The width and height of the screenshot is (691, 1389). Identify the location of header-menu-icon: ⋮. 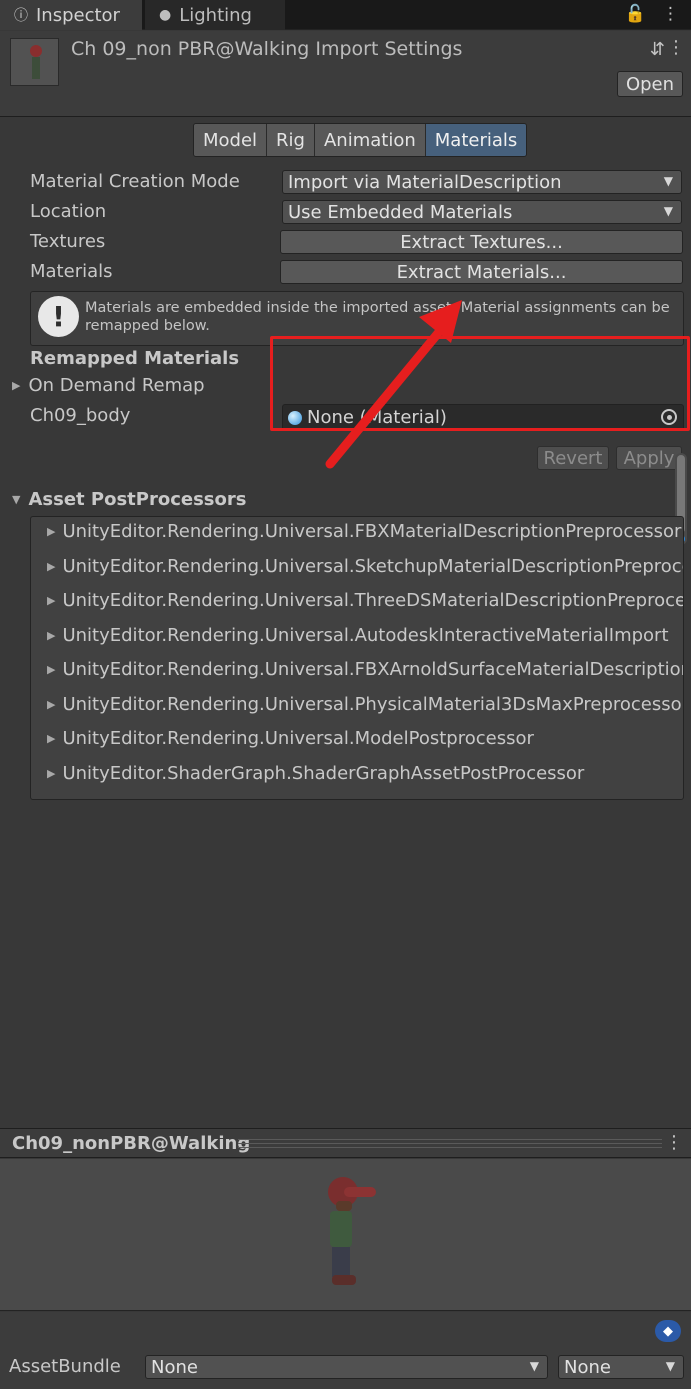
(676, 47).